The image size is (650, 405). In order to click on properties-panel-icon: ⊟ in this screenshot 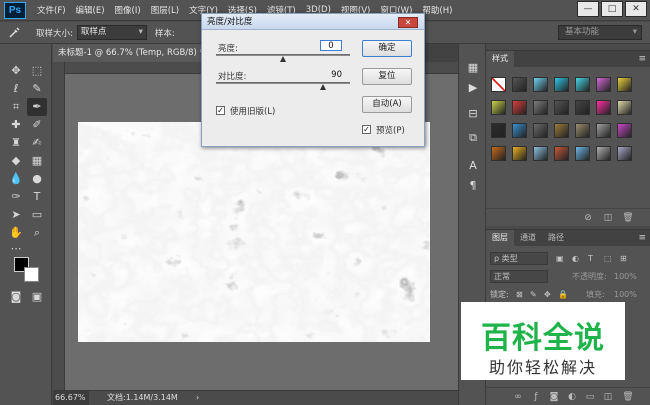, I will do `click(473, 114)`.